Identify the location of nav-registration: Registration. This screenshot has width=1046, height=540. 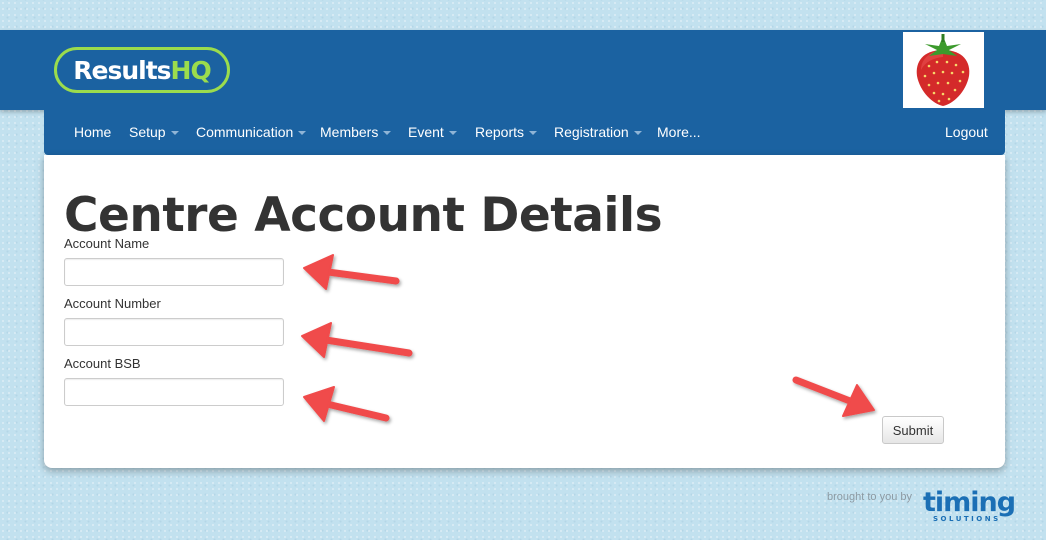
(598, 132).